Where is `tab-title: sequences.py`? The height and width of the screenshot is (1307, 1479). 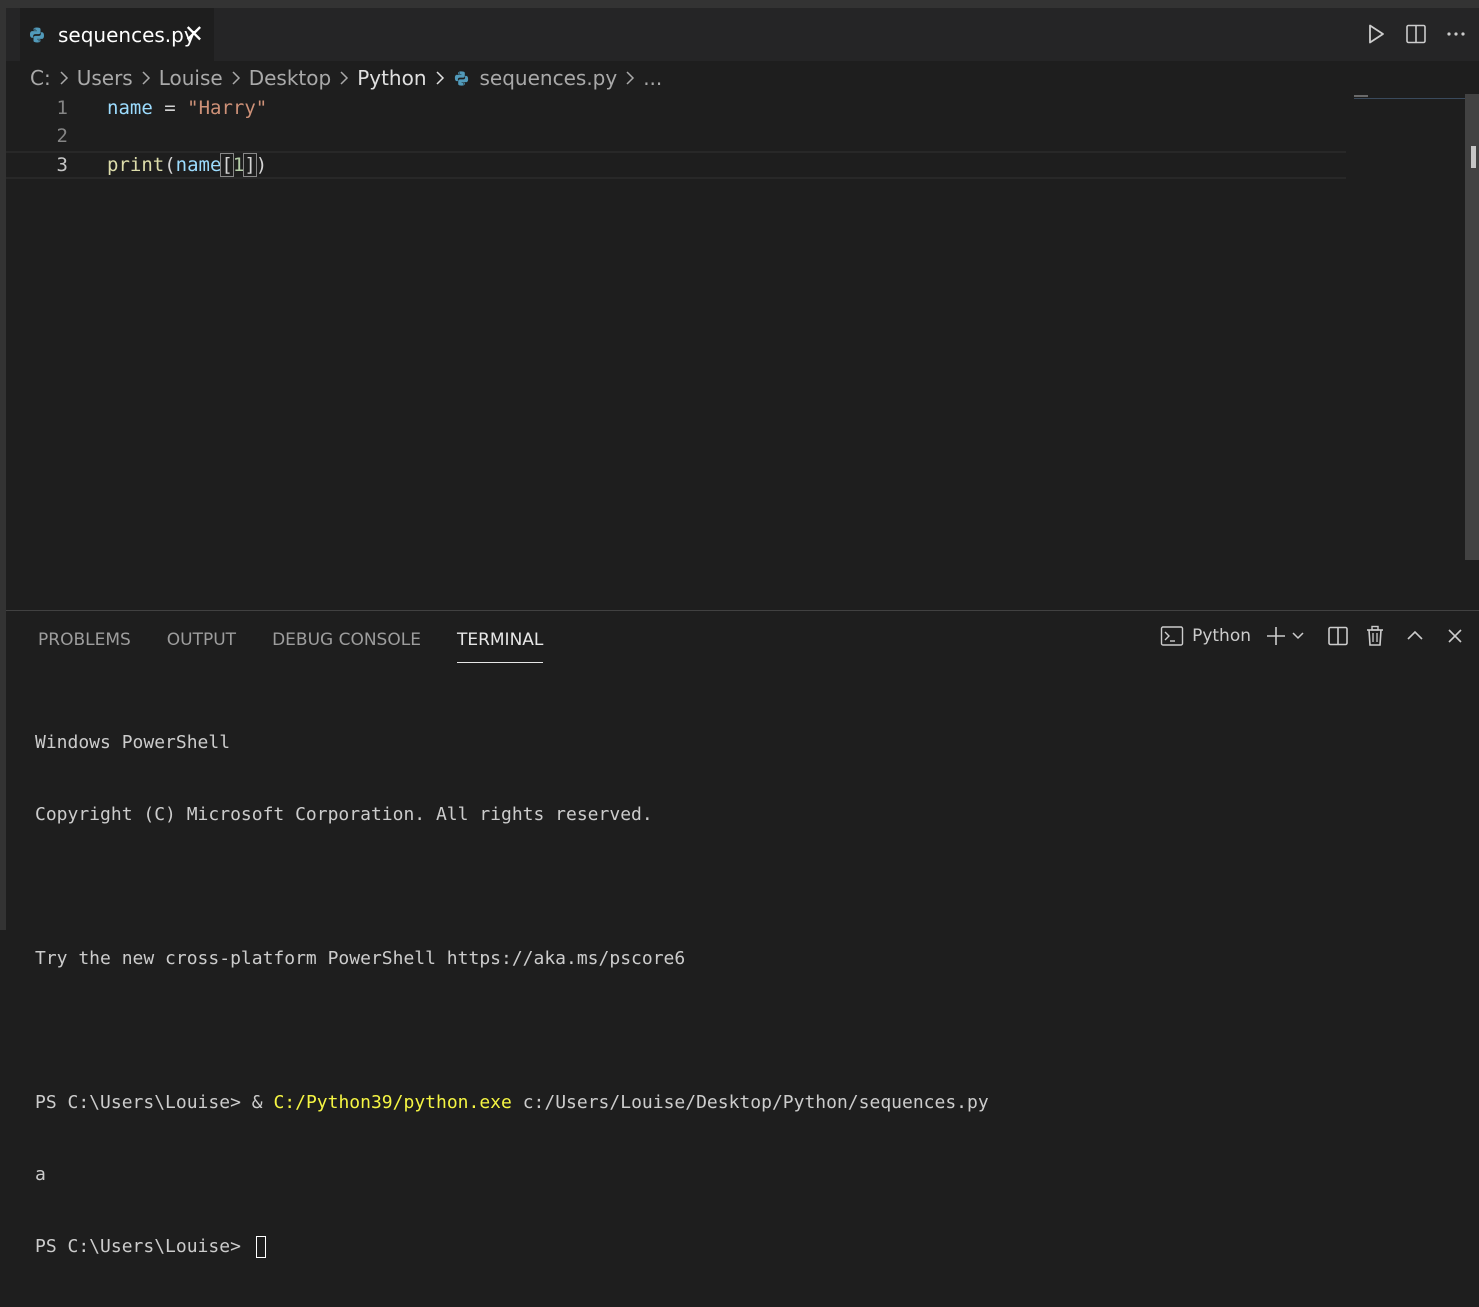 tab-title: sequences.py is located at coordinates (127, 34).